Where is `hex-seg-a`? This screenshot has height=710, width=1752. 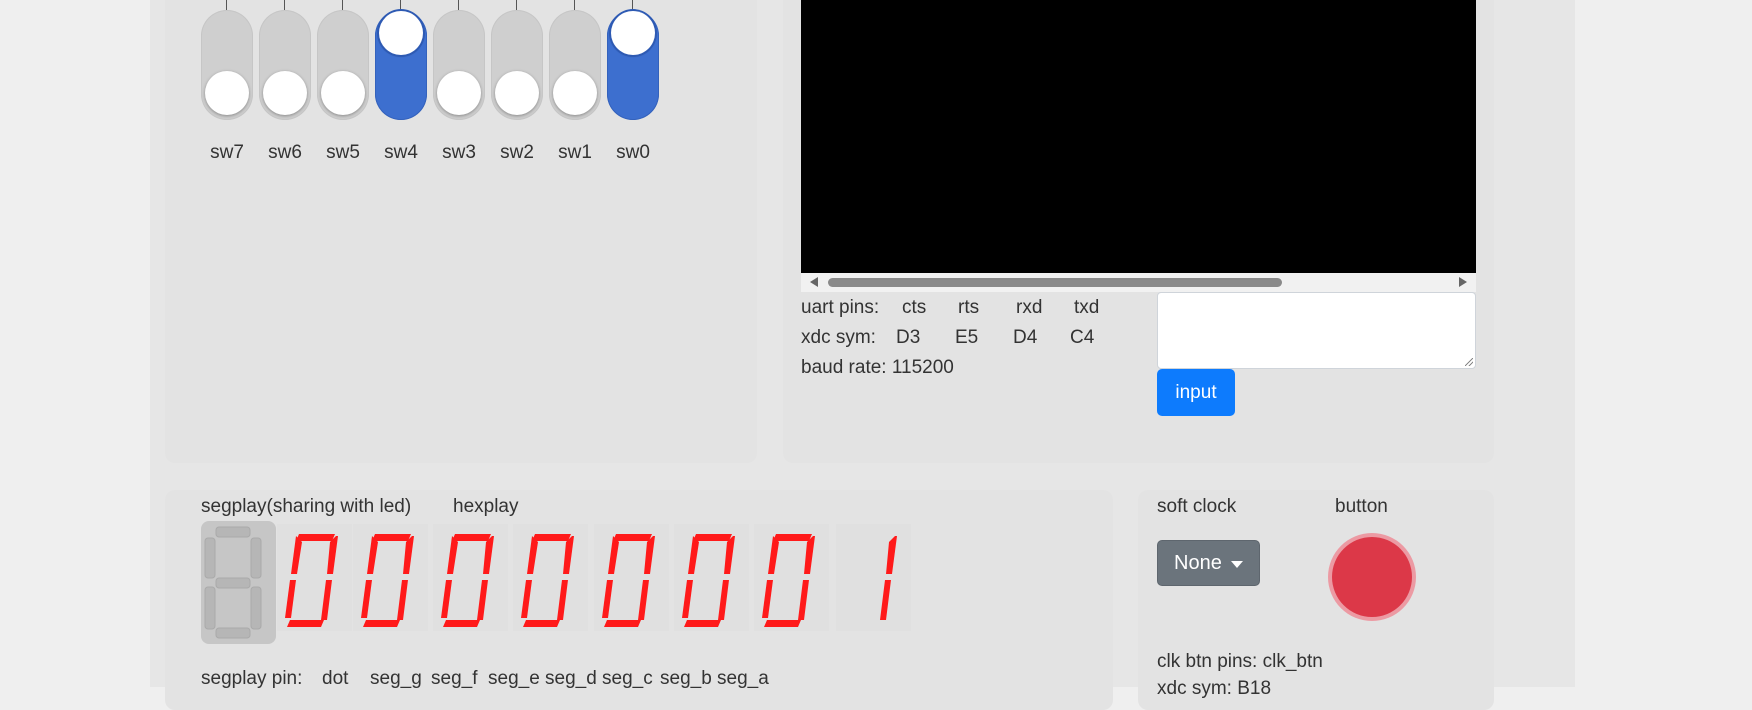 hex-seg-a is located at coordinates (233, 532).